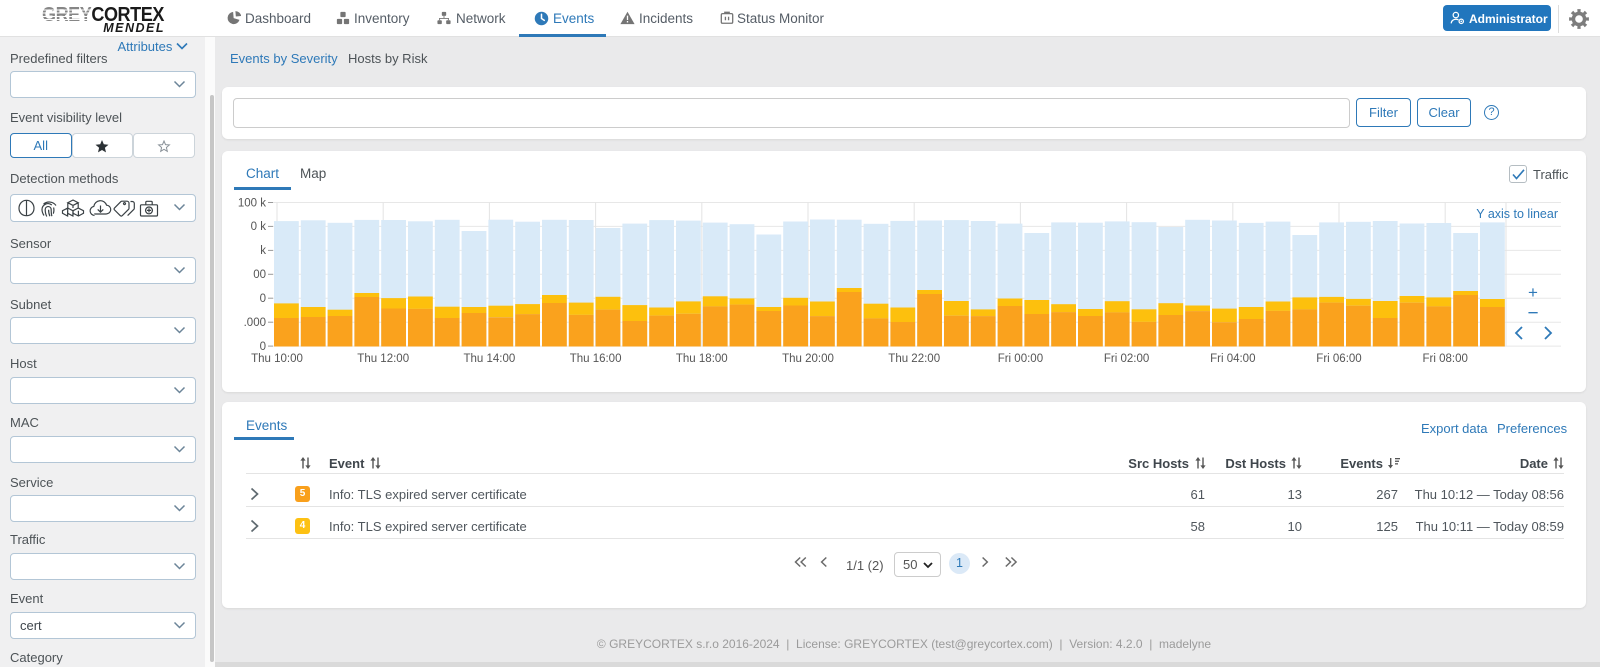  I want to click on svg-text: Thu 16:00, so click(596, 359).